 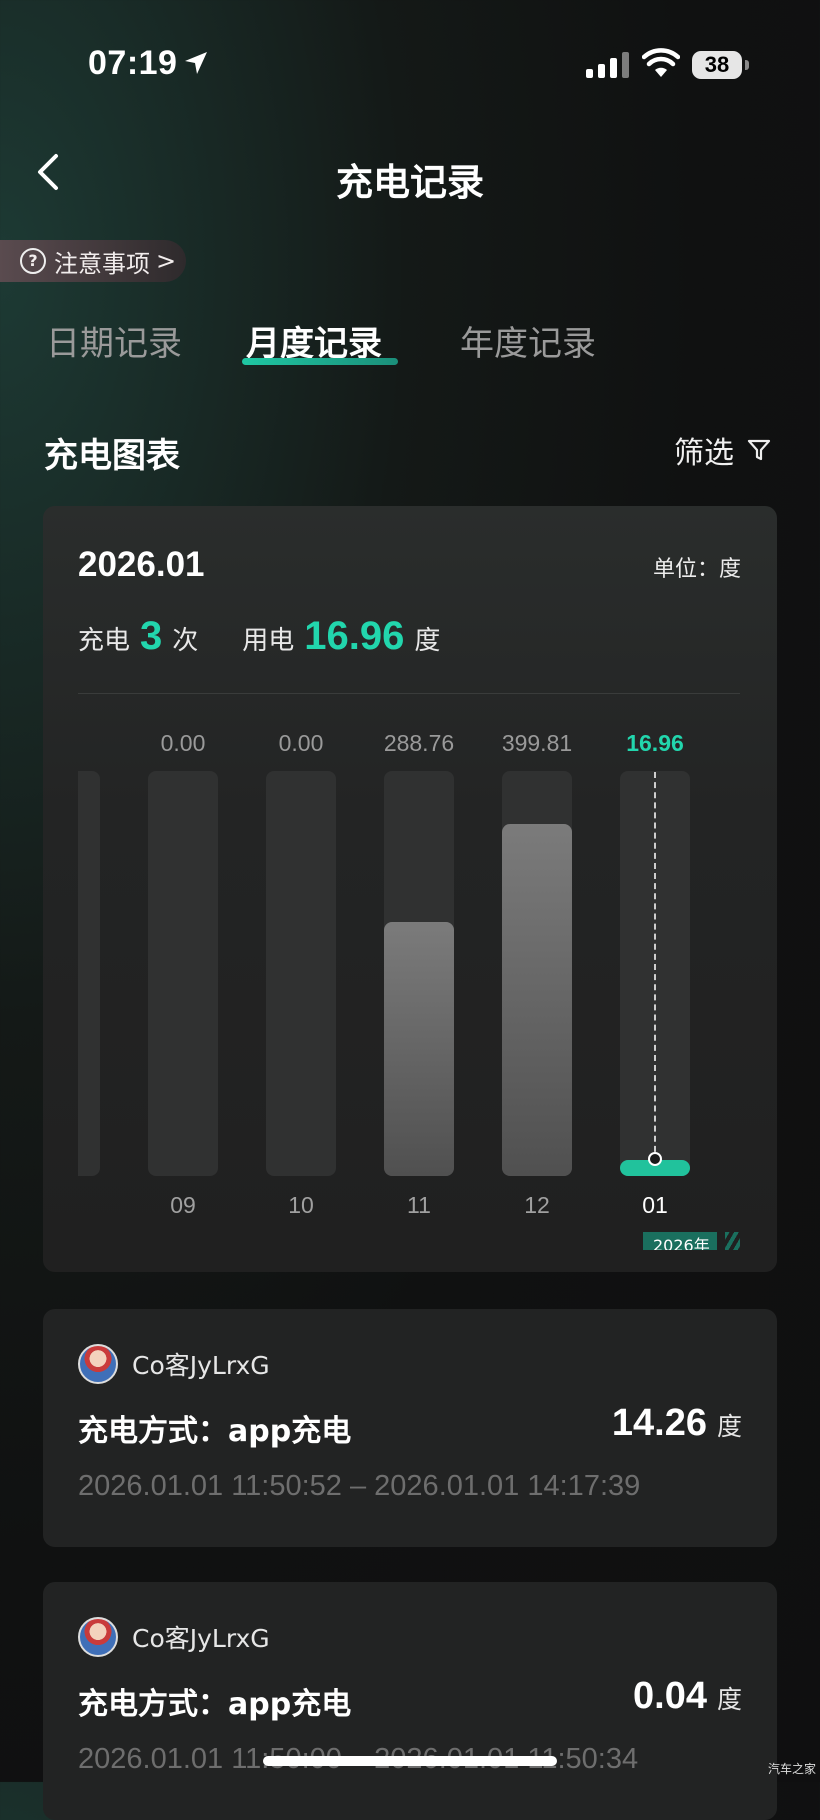 I want to click on battery-indicator: 38, so click(x=717, y=65).